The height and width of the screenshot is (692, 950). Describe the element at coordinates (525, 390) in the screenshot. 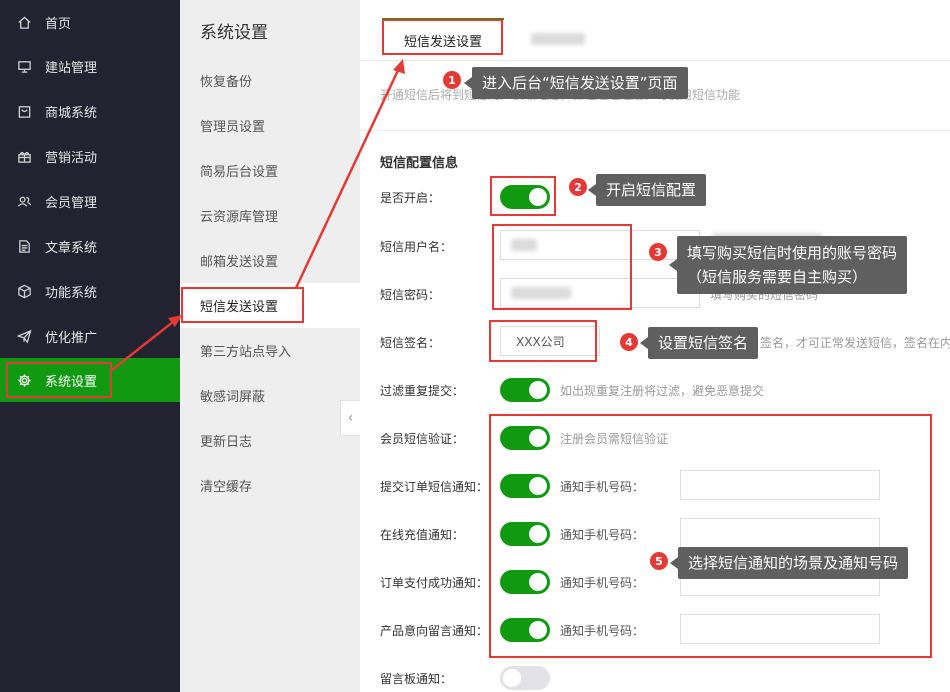

I see `filter-duplicate-toggle` at that location.